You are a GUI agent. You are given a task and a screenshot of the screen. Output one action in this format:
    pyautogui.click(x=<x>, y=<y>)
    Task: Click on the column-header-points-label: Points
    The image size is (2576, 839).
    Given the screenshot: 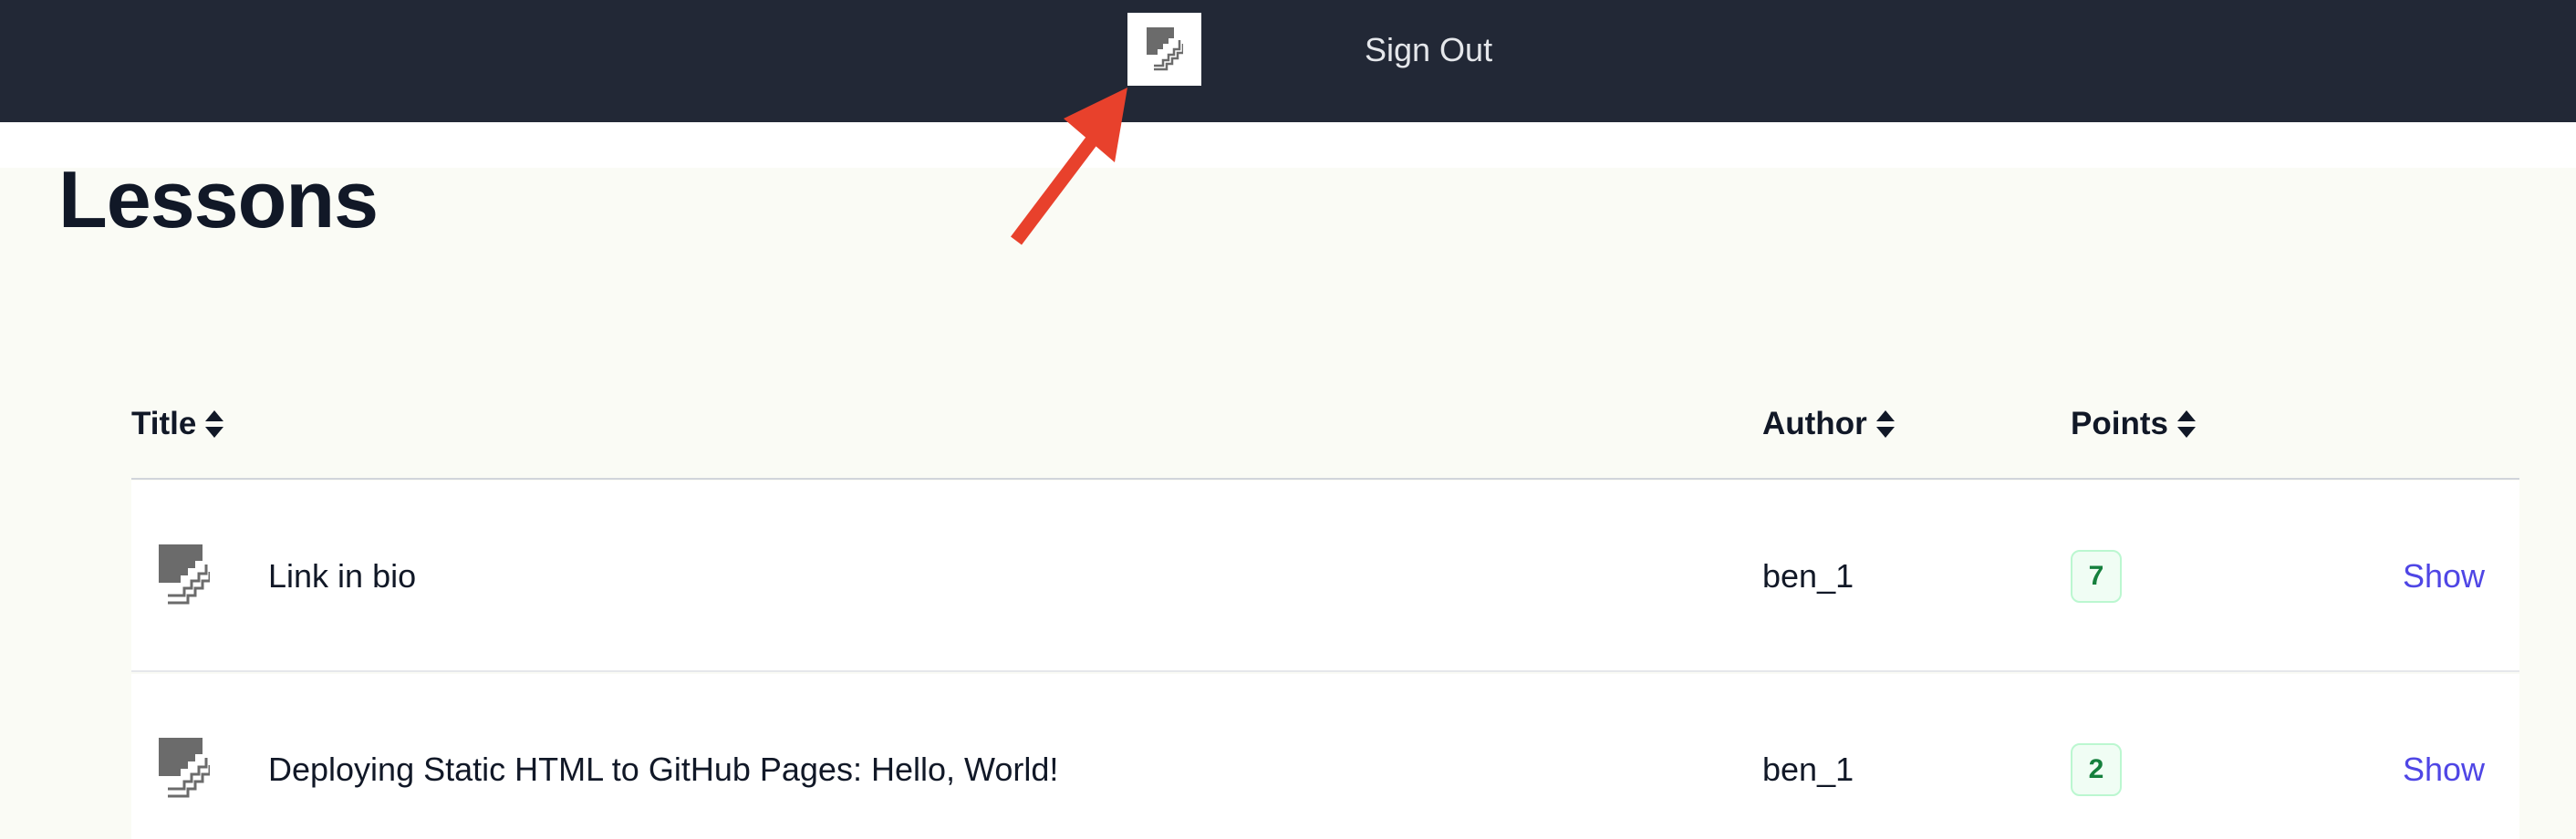 What is the action you would take?
    pyautogui.click(x=2119, y=423)
    